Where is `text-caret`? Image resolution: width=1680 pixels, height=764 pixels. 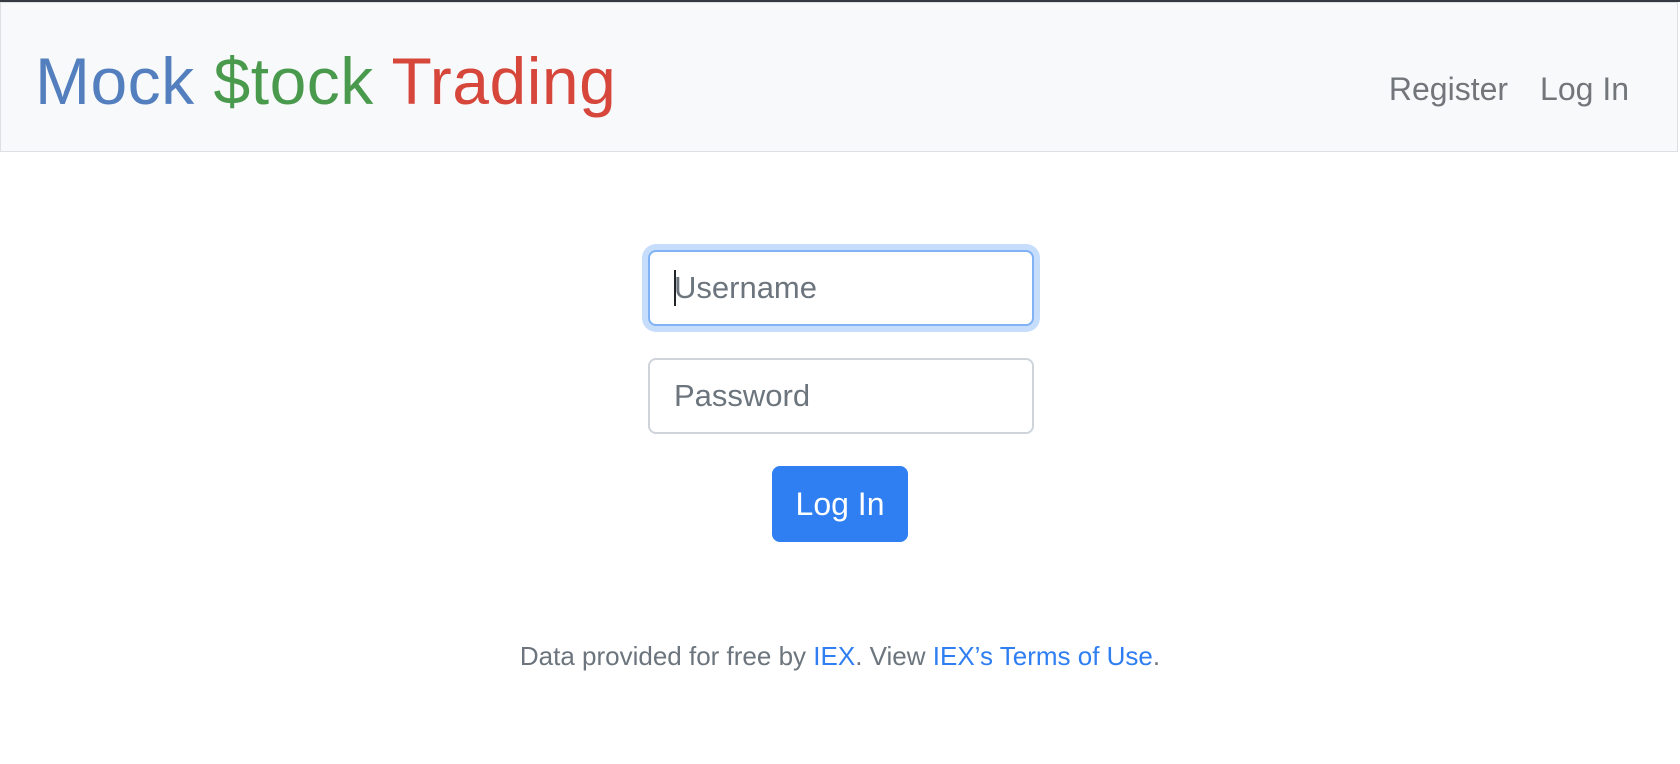
text-caret is located at coordinates (675, 288).